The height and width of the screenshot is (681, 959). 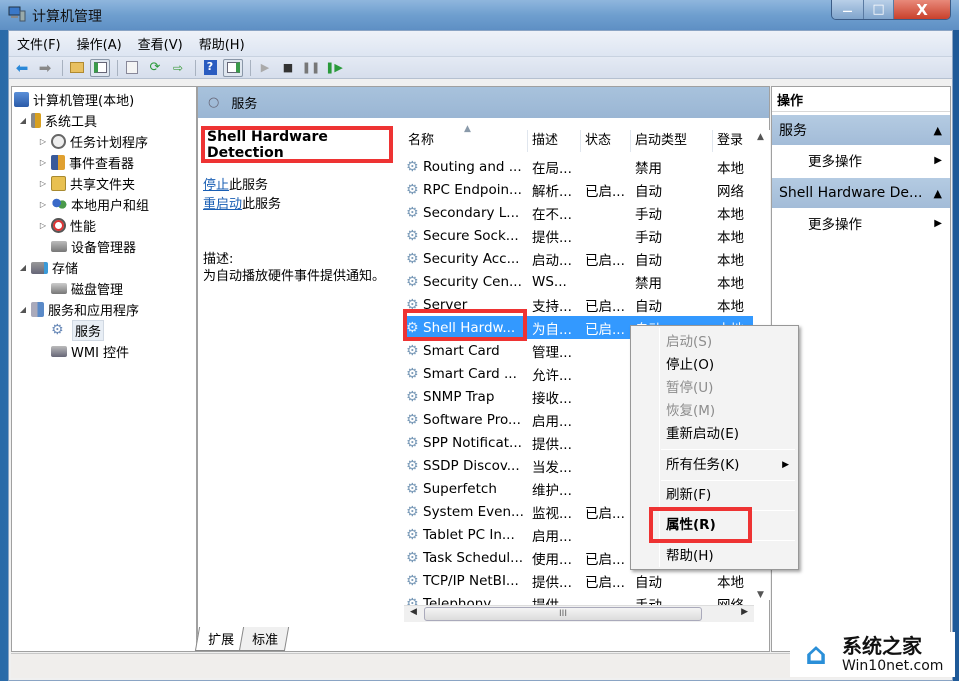 What do you see at coordinates (334, 68) in the screenshot?
I see `restart-service-button: ❚▶` at bounding box center [334, 68].